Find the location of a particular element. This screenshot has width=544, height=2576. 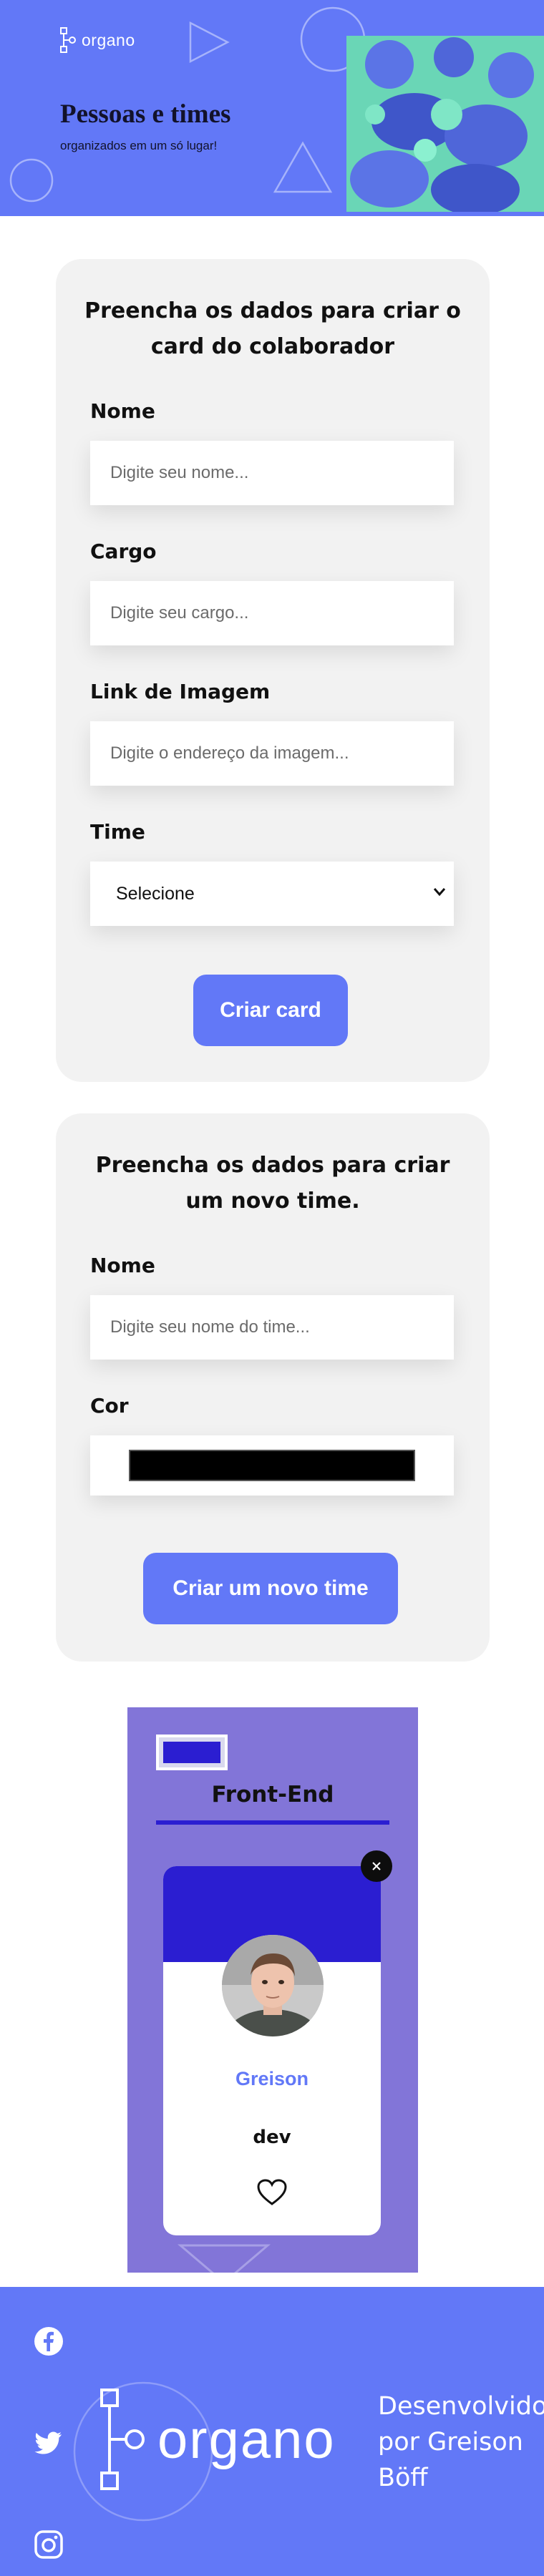

footer-credit: Desenvolvido por Greison Böff is located at coordinates (461, 2442).